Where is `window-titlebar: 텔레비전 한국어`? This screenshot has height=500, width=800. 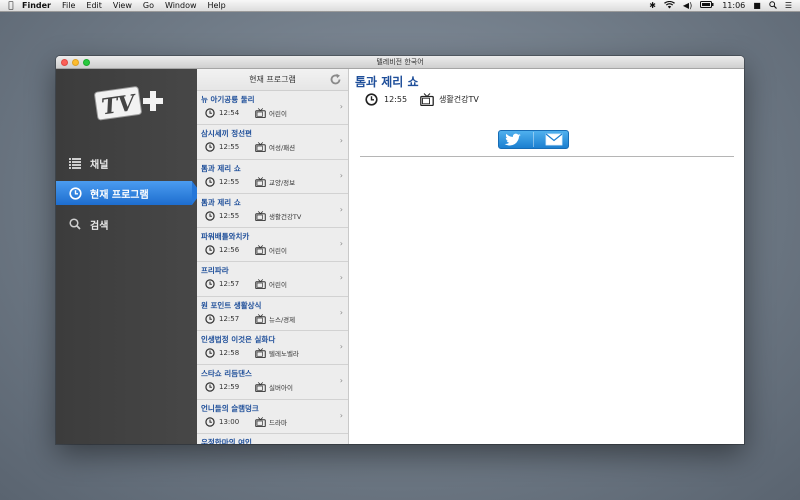
window-titlebar: 텔레비전 한국어 is located at coordinates (400, 62).